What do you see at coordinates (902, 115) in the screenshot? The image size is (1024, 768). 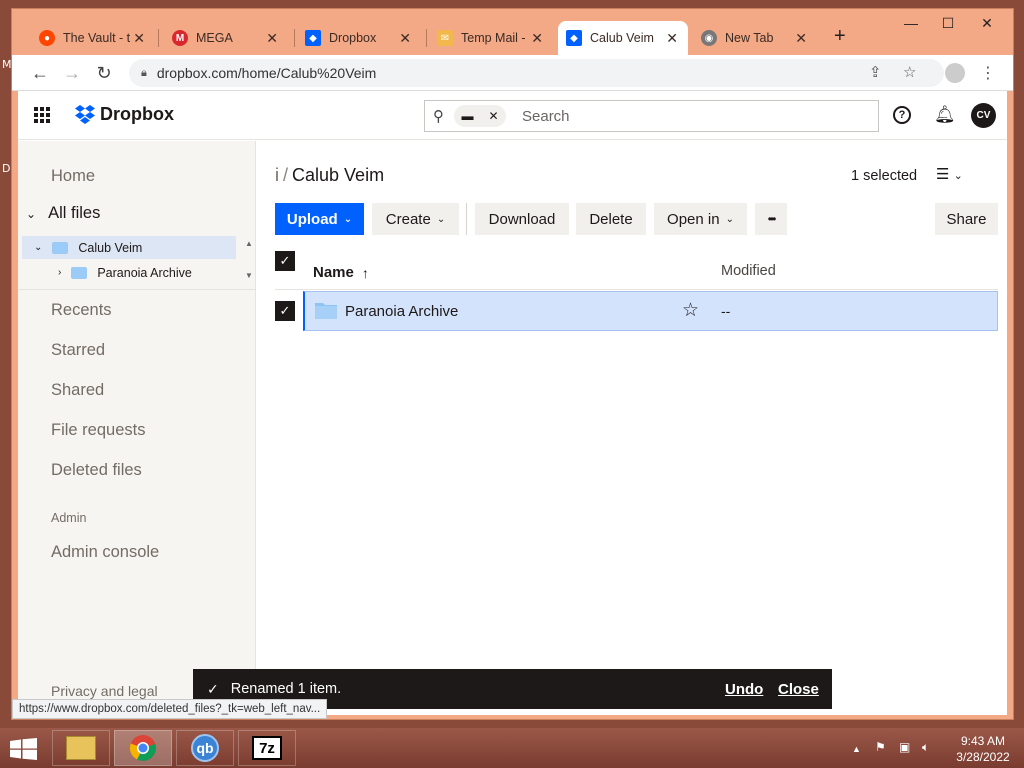 I see `help-icon: ?` at bounding box center [902, 115].